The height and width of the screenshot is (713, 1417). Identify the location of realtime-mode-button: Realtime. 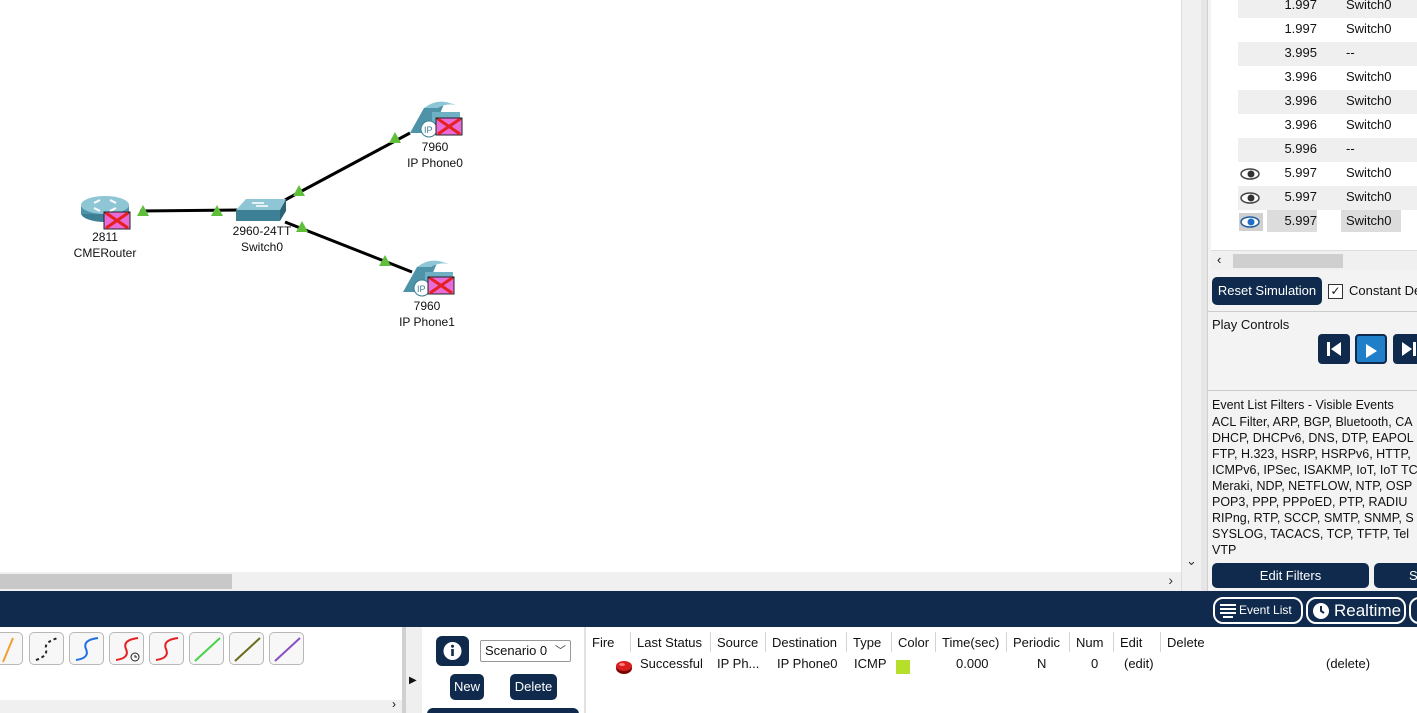
(1356, 610).